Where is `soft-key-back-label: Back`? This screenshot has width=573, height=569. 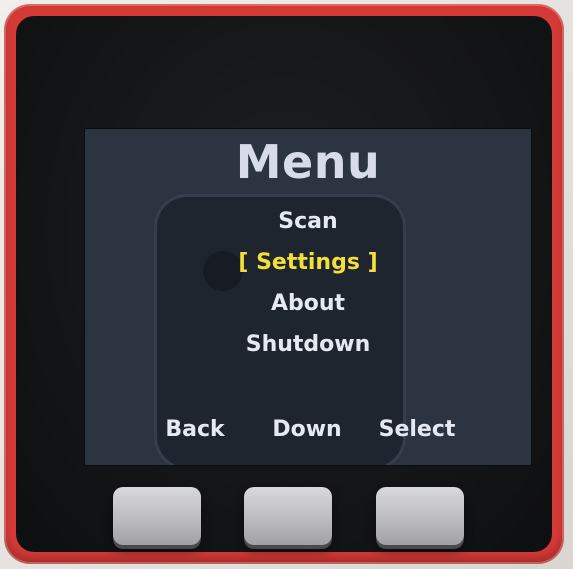
soft-key-back-label: Back is located at coordinates (195, 429).